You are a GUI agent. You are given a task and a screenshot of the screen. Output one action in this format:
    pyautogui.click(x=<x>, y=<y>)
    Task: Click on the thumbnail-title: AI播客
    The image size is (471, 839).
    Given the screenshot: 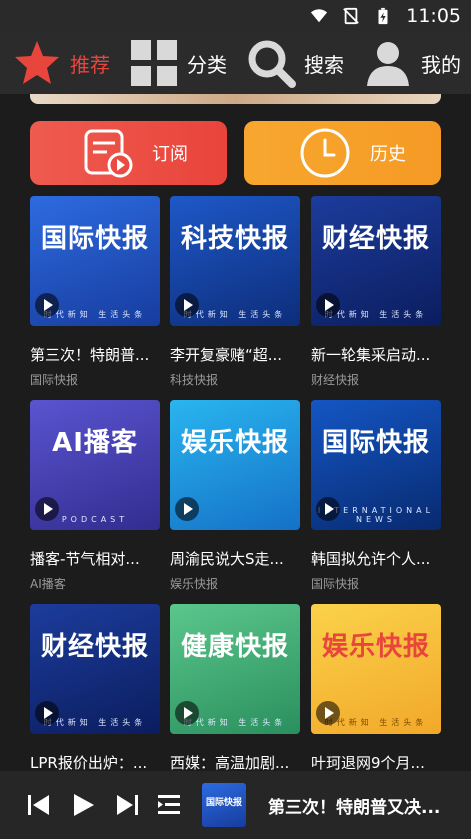 What is the action you would take?
    pyautogui.click(x=95, y=443)
    